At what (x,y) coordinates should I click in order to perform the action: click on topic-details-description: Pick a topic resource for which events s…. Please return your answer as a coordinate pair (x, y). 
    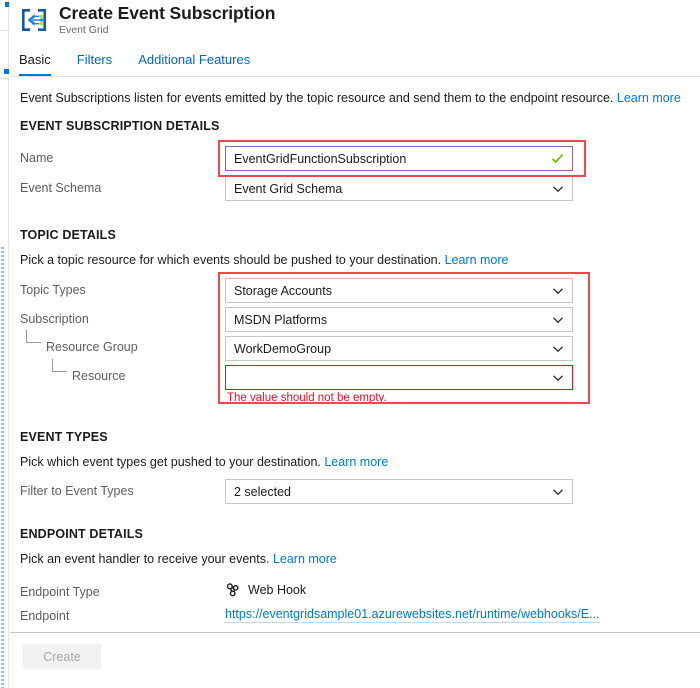
    Looking at the image, I should click on (264, 260).